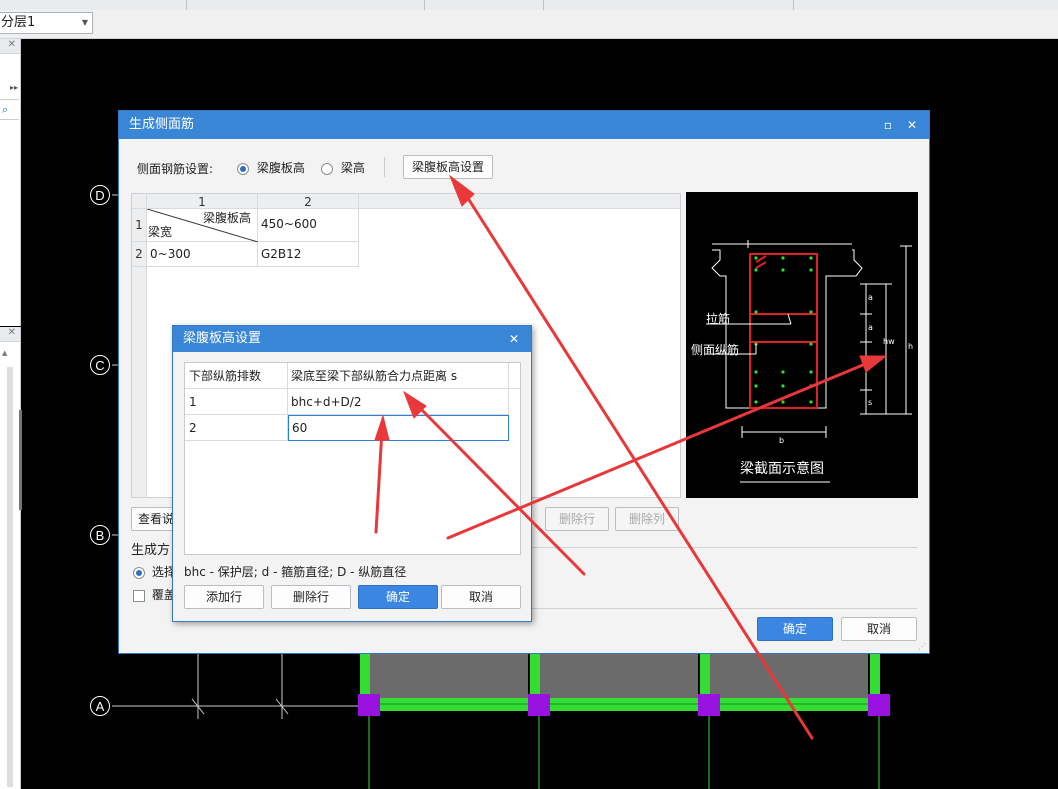  Describe the element at coordinates (922, 646) in the screenshot. I see `resize-grip-icon: ⋰` at that location.